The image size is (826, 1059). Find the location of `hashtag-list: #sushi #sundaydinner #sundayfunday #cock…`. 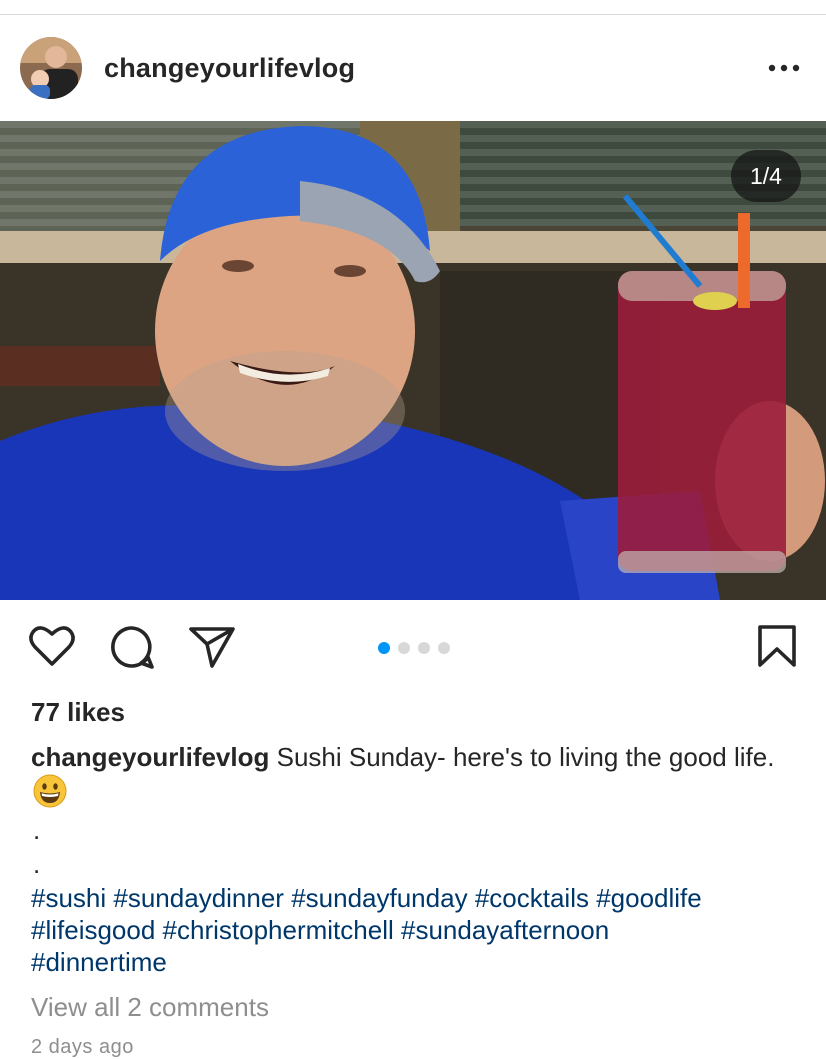

hashtag-list: #sushi #sundaydinner #sundayfunday #cock… is located at coordinates (421, 930).